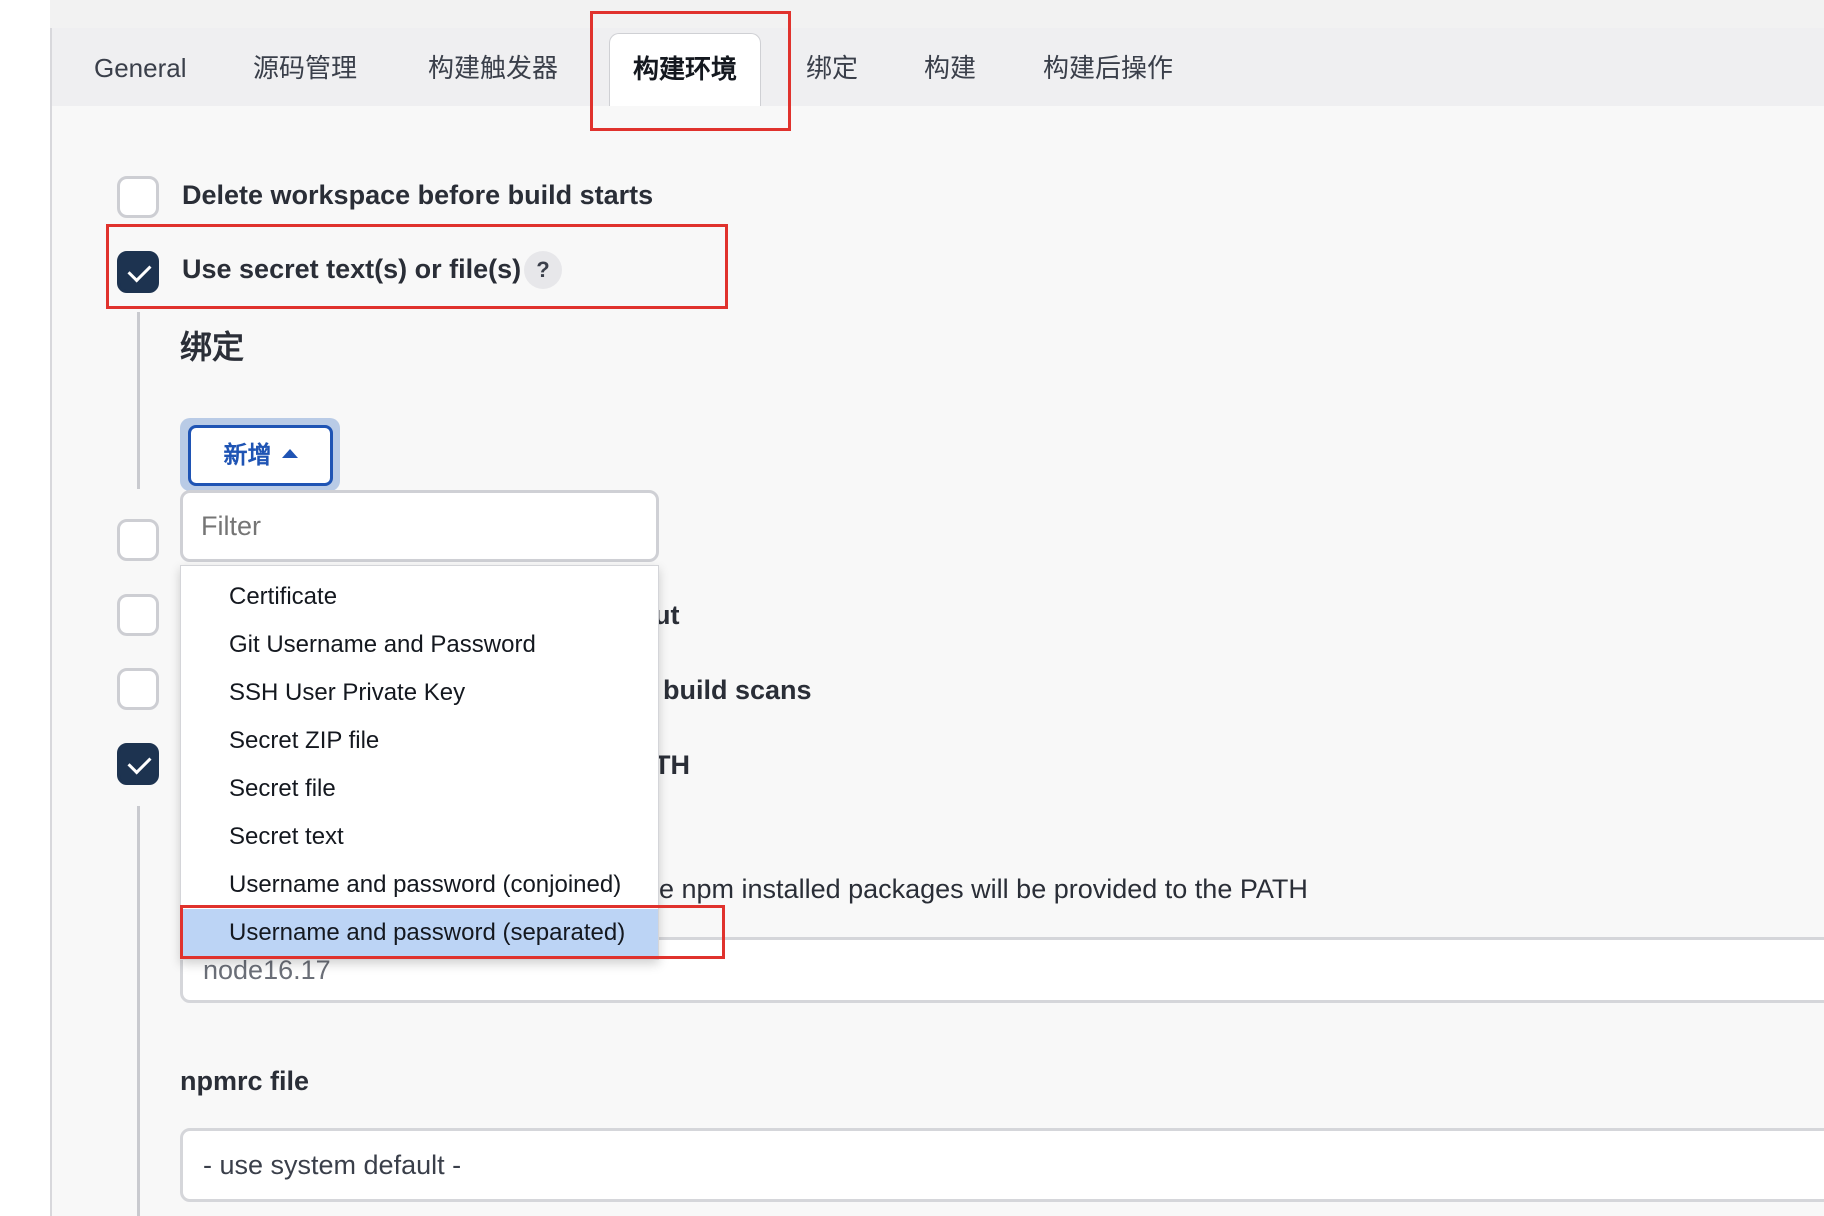  Describe the element at coordinates (1002, 1165) in the screenshot. I see `npmrc-select: - use system default -` at that location.